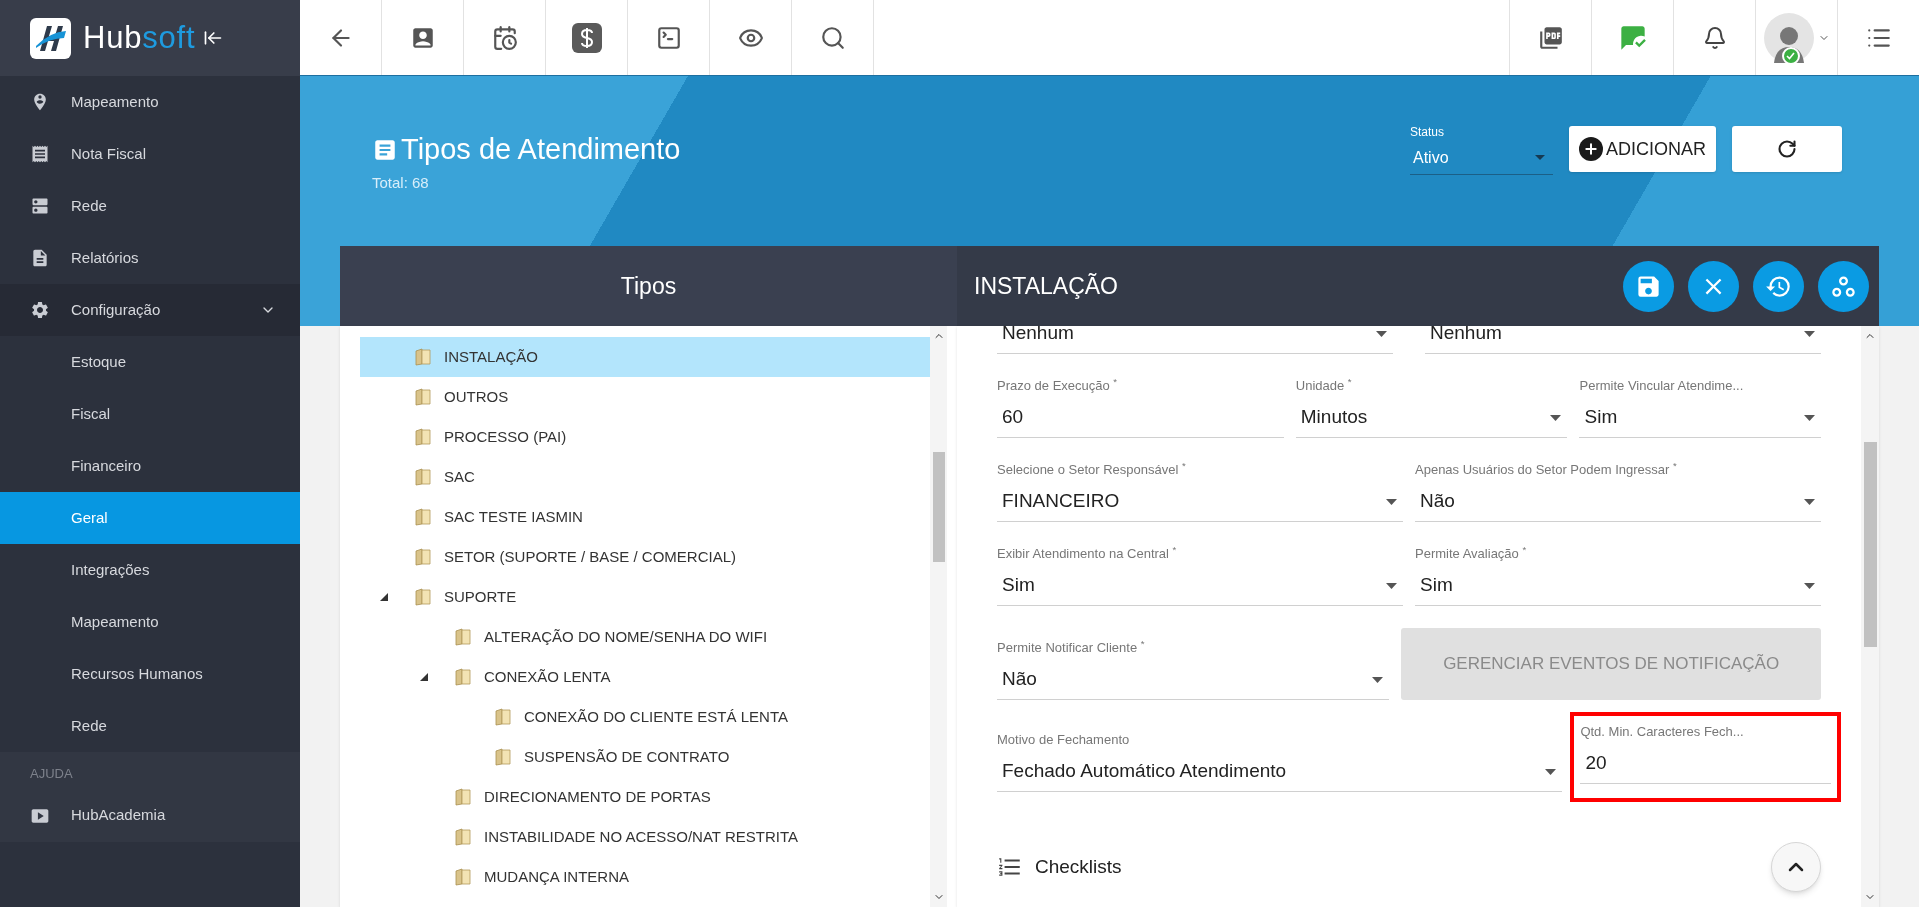  I want to click on tree-item: SUSPENSÃO DE CONTRATO, so click(645, 757).